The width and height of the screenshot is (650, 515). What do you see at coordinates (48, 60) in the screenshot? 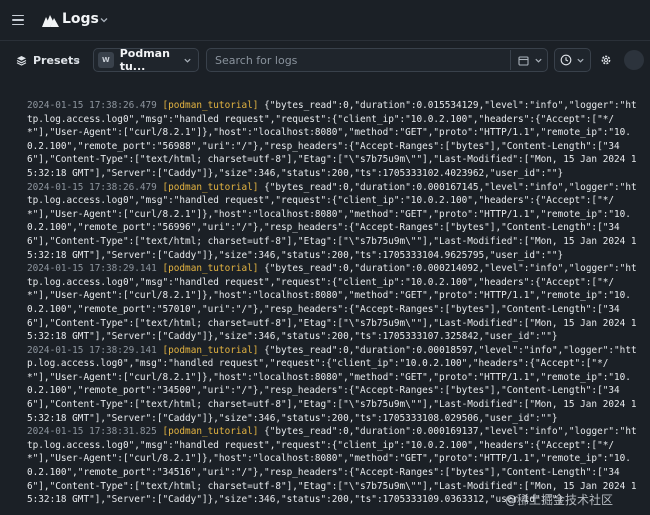
I see `presets-button: Presets` at bounding box center [48, 60].